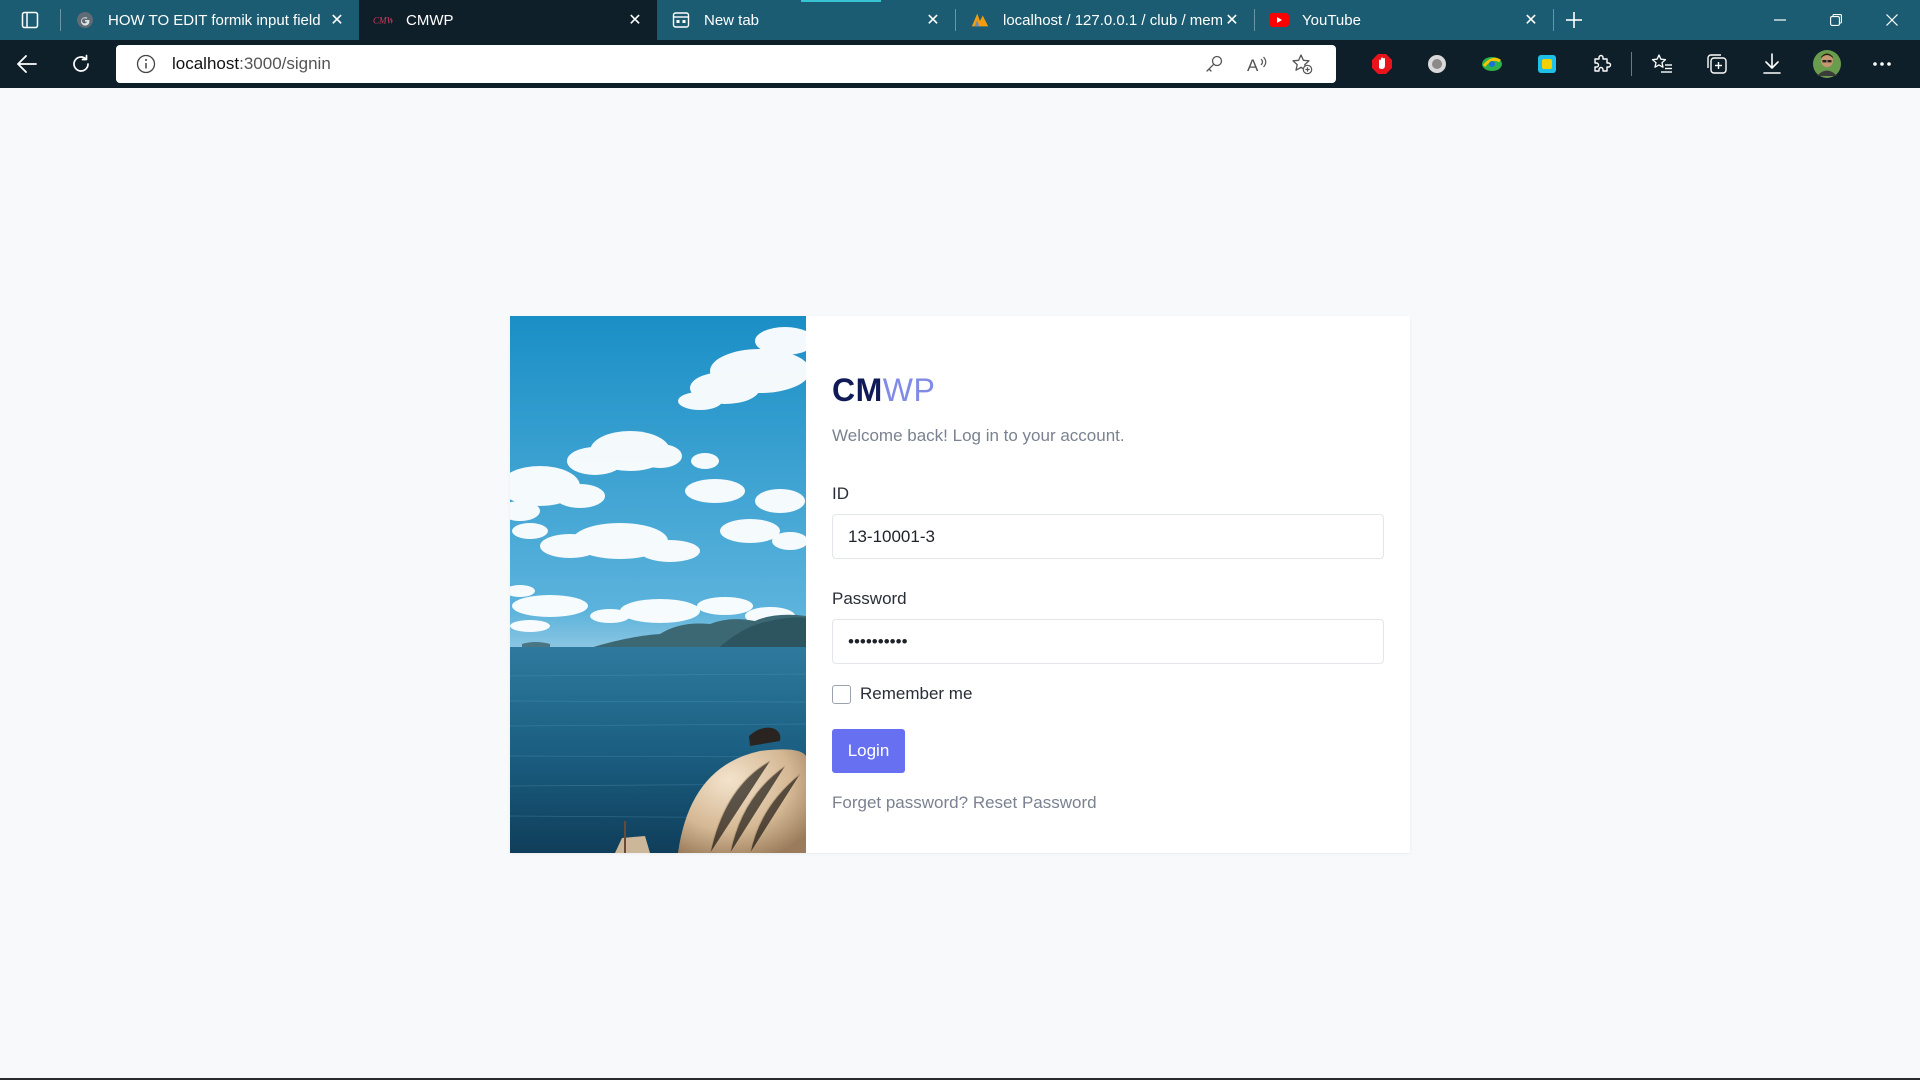 The width and height of the screenshot is (1920, 1080). What do you see at coordinates (508, 20) in the screenshot?
I see `tab-cmwp: CMWP CMWP ✕` at bounding box center [508, 20].